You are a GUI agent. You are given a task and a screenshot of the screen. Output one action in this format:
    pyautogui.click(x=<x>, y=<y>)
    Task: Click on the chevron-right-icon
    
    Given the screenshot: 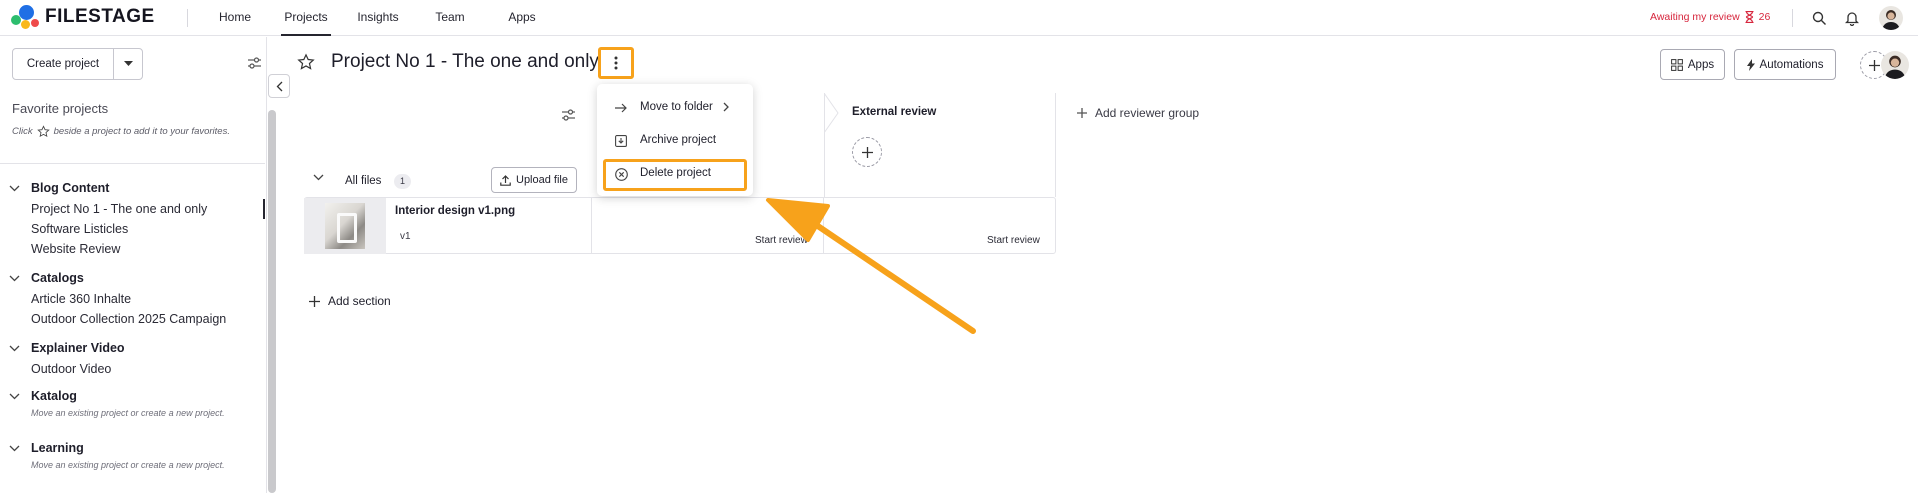 What is the action you would take?
    pyautogui.click(x=726, y=108)
    